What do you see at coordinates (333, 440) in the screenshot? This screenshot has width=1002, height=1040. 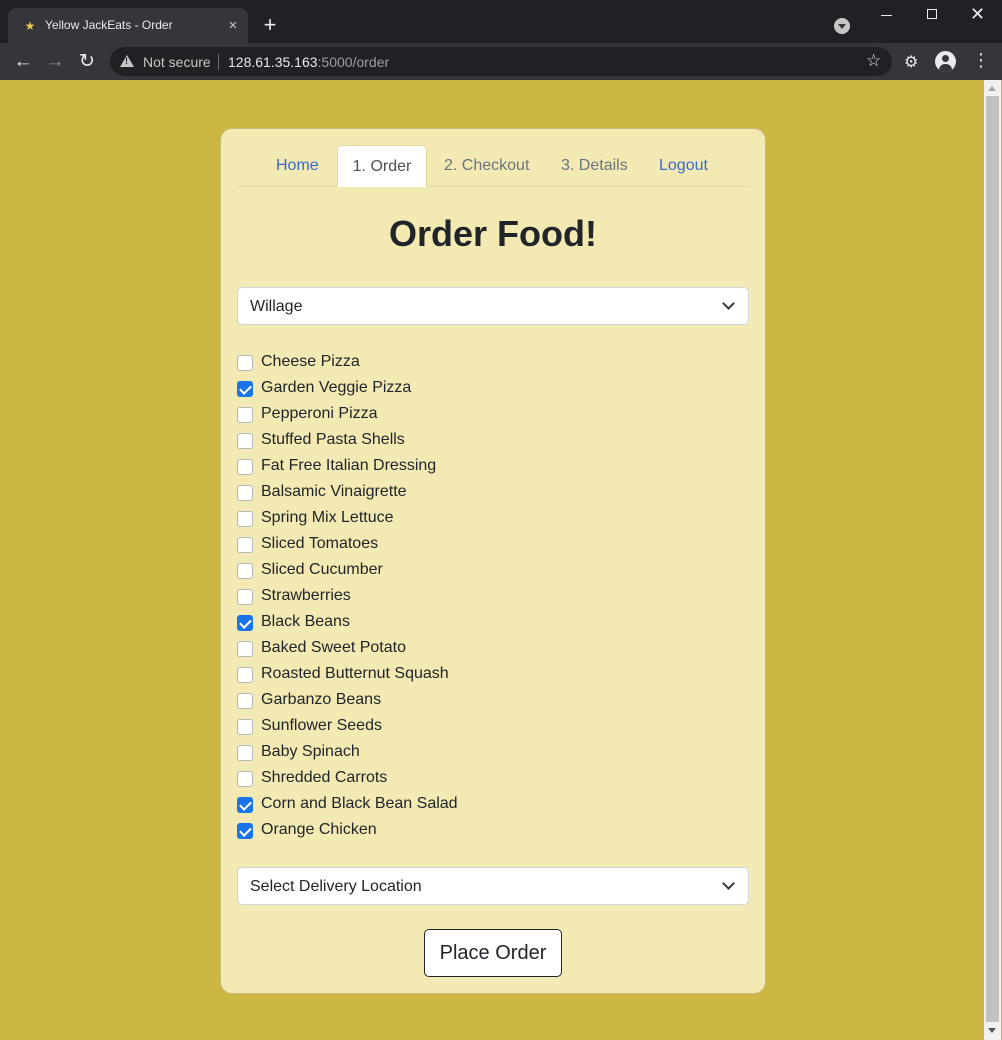 I see `food-item-label: Stuffed Pasta Shells` at bounding box center [333, 440].